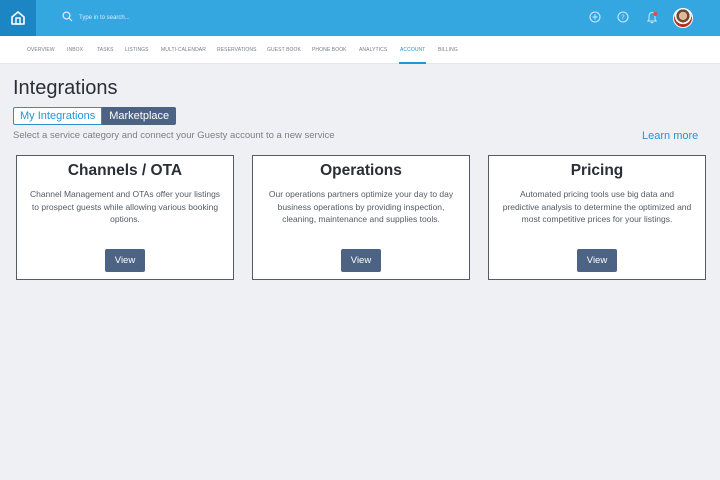 The image size is (720, 480). What do you see at coordinates (652, 17) in the screenshot?
I see `notification-bell-icon` at bounding box center [652, 17].